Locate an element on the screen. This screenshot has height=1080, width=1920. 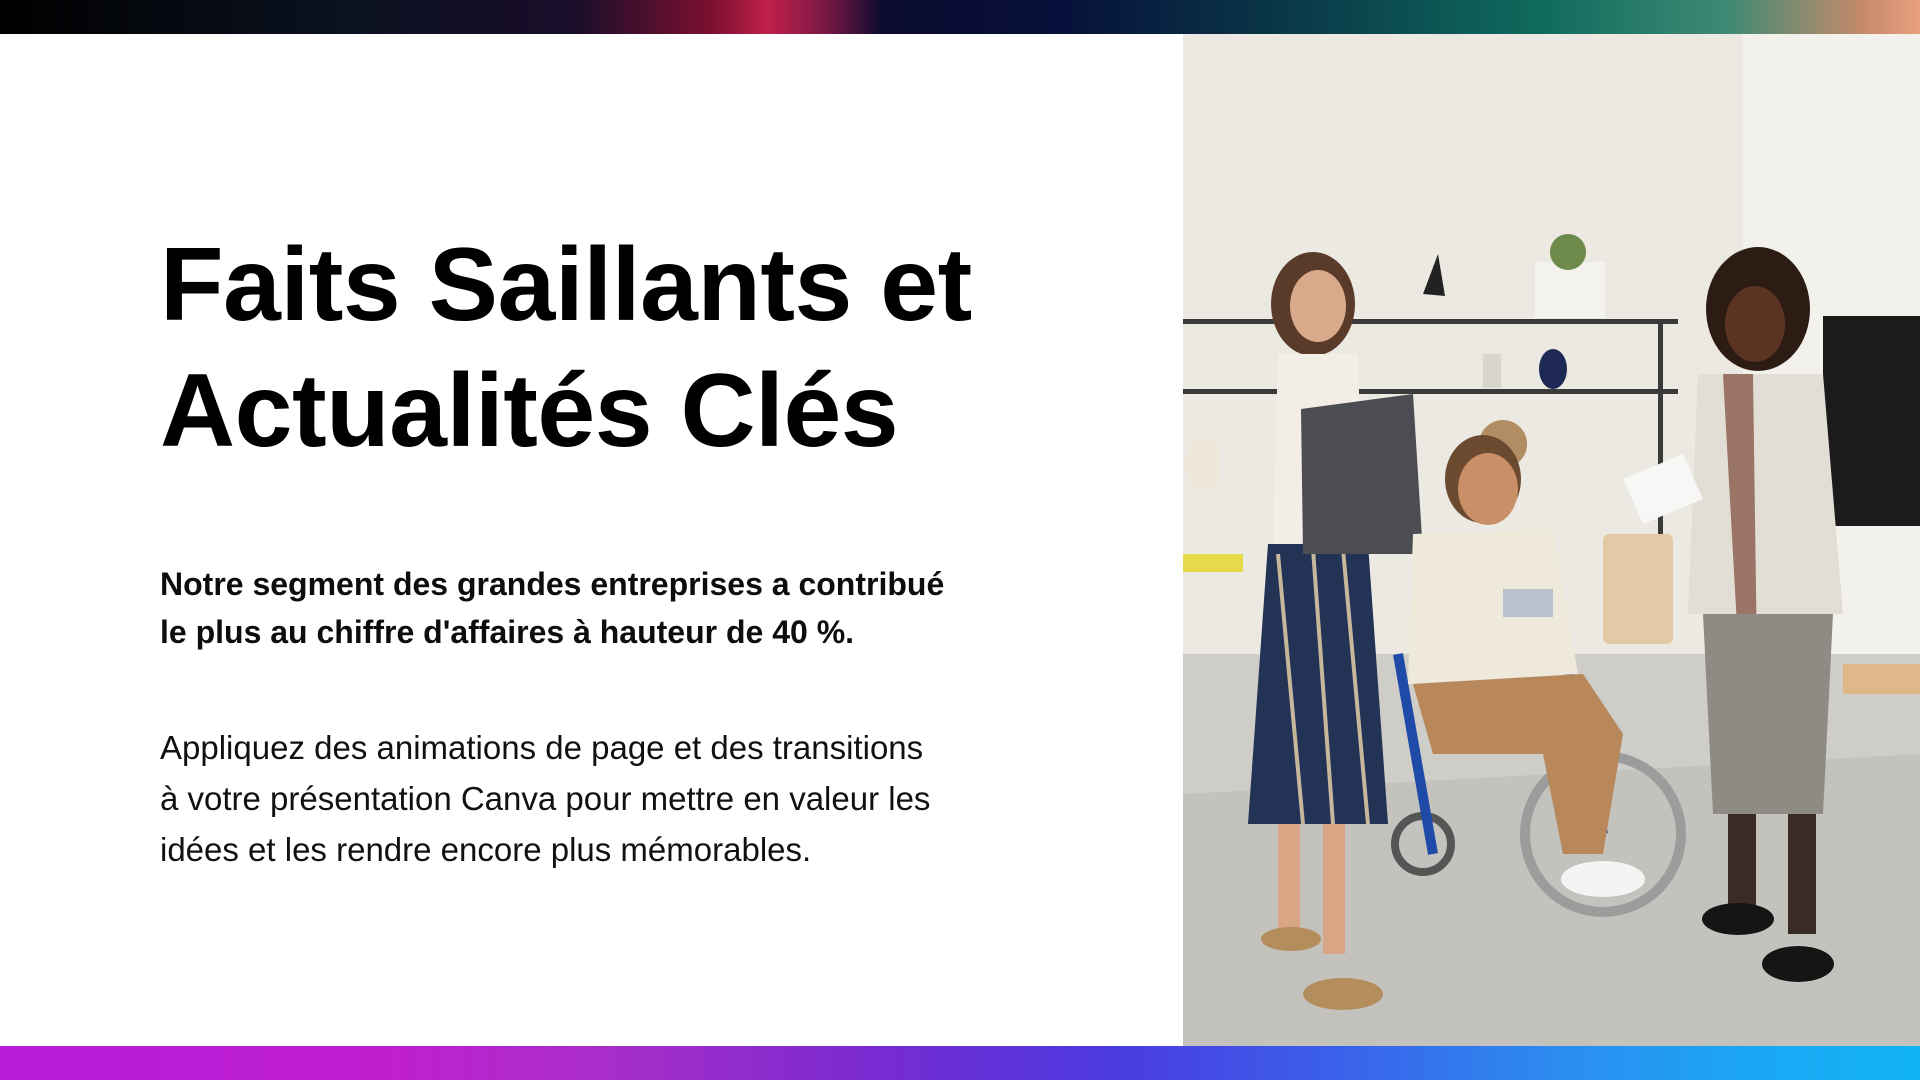
slide-title-line-1: Faits Saillants et is located at coordinates (566, 285).